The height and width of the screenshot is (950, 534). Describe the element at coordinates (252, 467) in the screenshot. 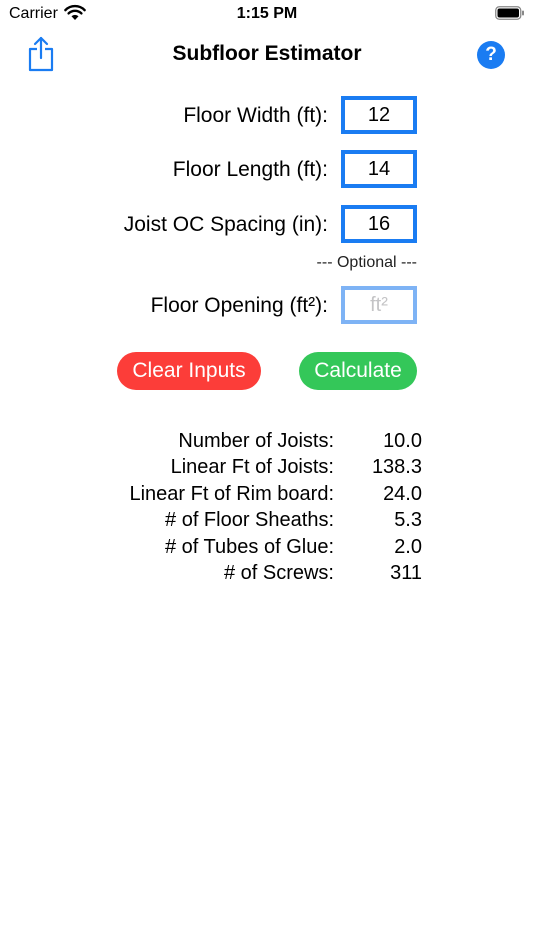

I see `result-label: Linear Ft of Joists:` at that location.